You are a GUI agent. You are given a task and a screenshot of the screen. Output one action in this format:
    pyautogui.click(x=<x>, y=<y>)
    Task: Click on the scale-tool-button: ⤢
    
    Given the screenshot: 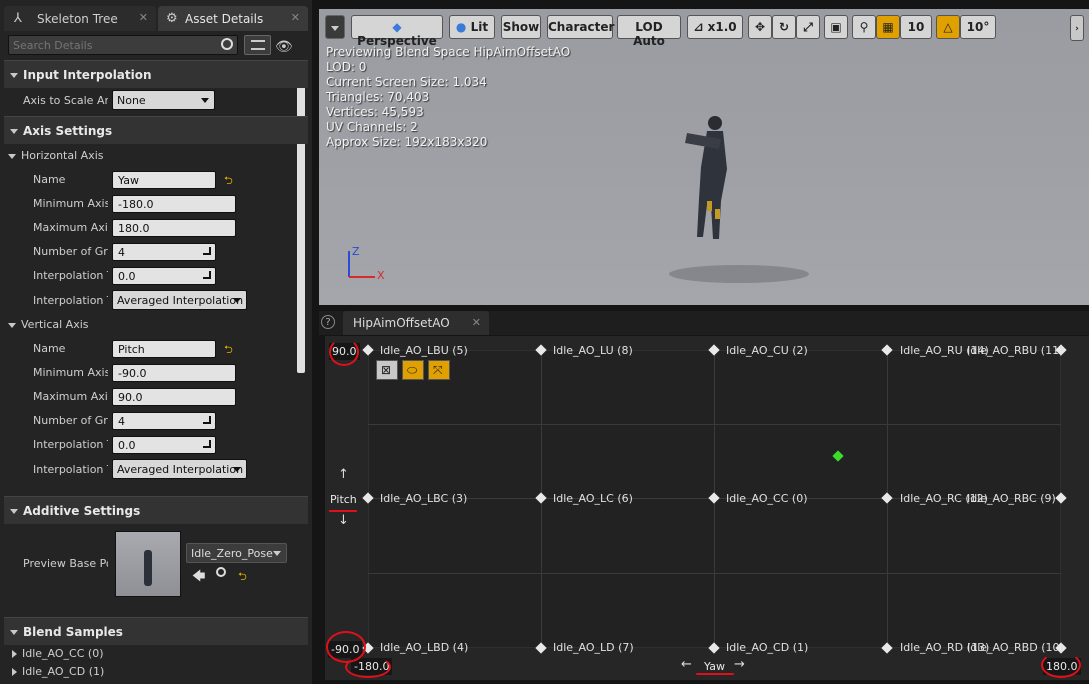 What is the action you would take?
    pyautogui.click(x=808, y=27)
    